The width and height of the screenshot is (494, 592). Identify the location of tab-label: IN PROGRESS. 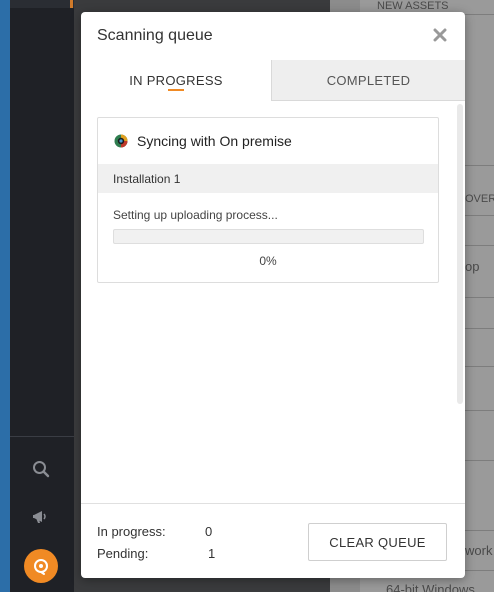
(176, 80).